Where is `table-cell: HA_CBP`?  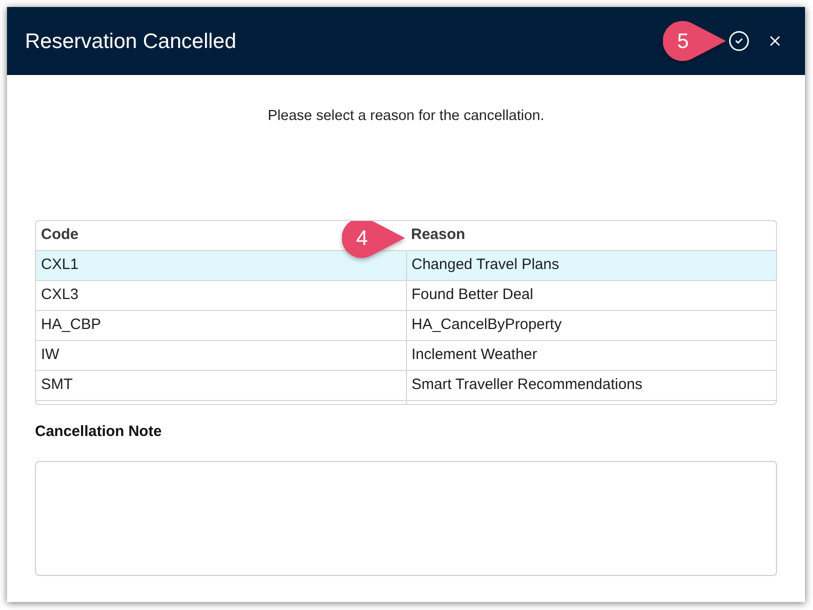
table-cell: HA_CBP is located at coordinates (221, 325).